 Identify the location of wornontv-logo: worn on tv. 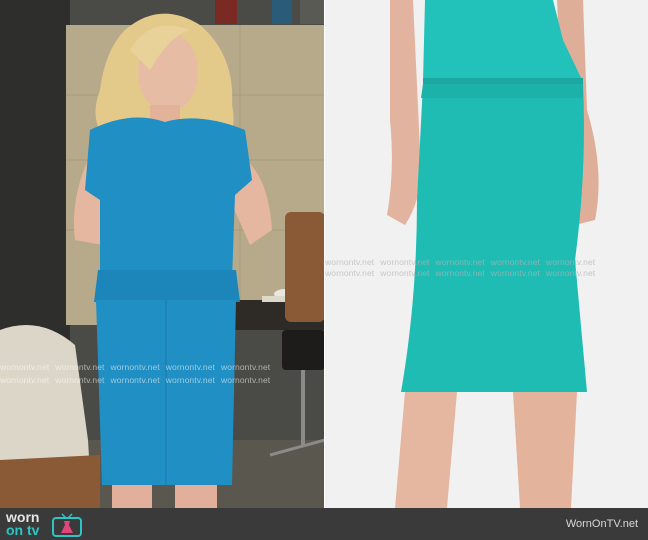
(45, 524).